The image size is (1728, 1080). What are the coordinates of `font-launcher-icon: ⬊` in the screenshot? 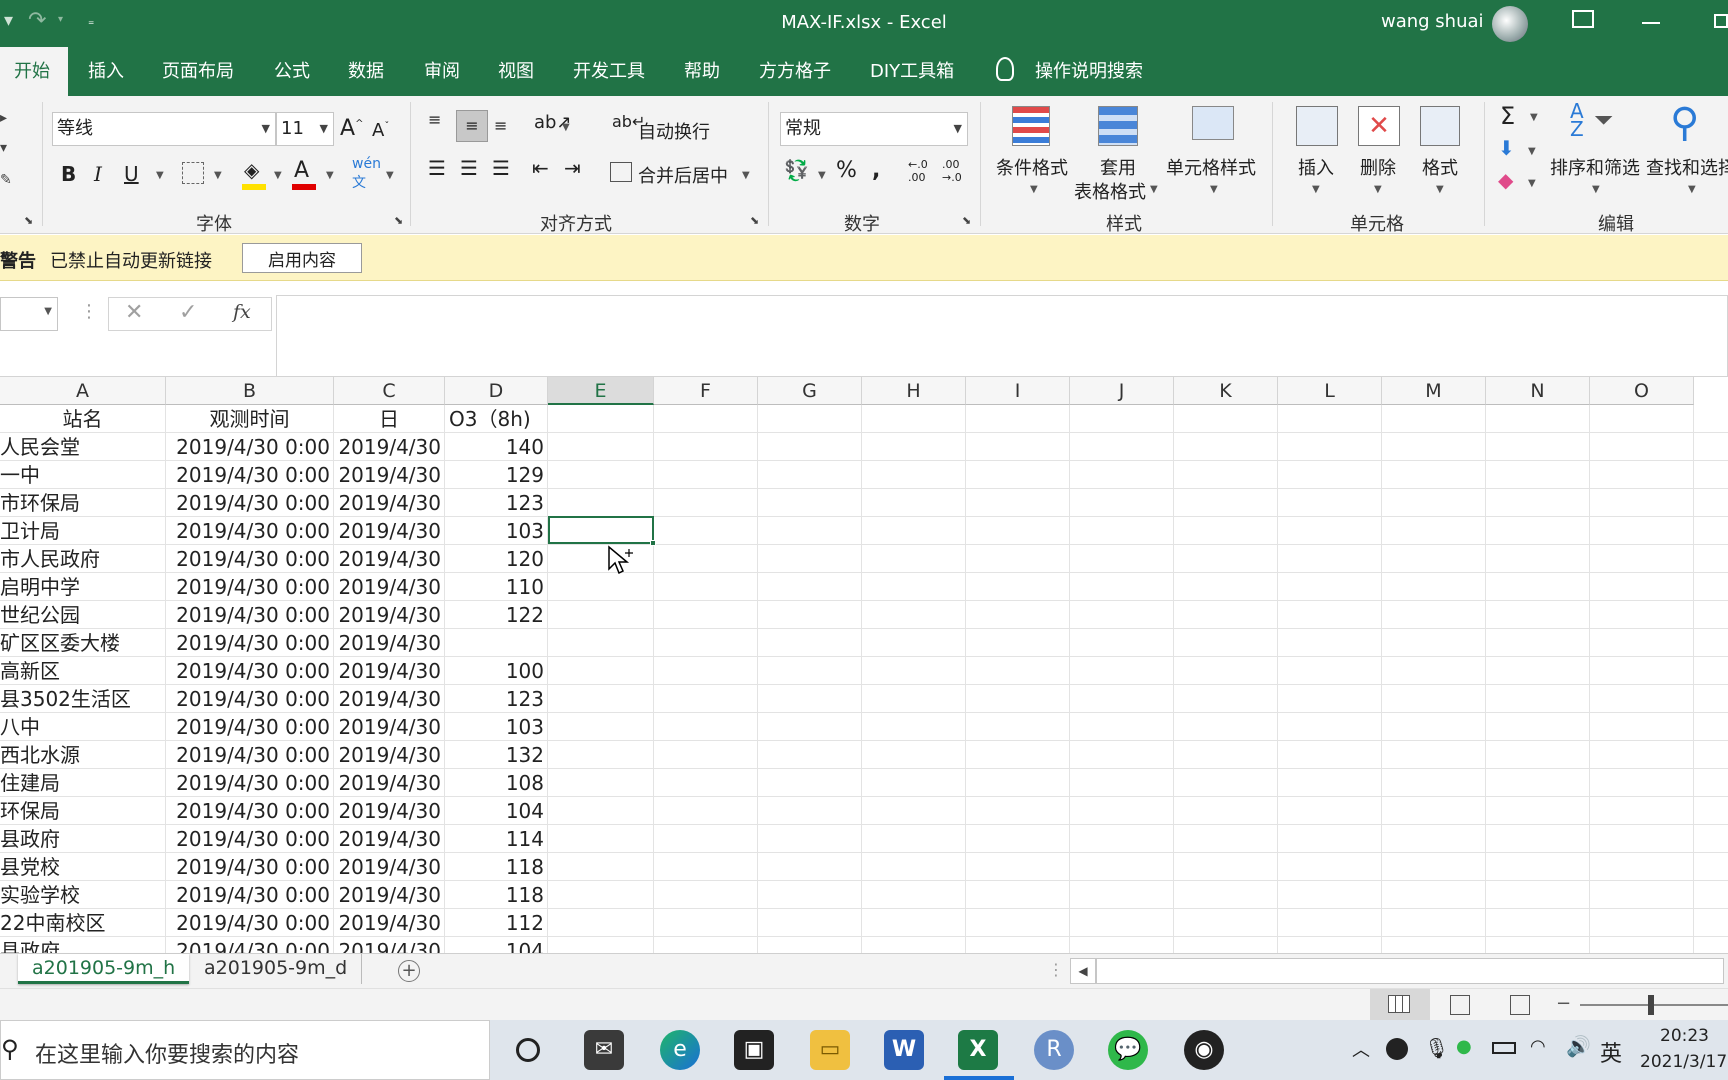 It's located at (398, 220).